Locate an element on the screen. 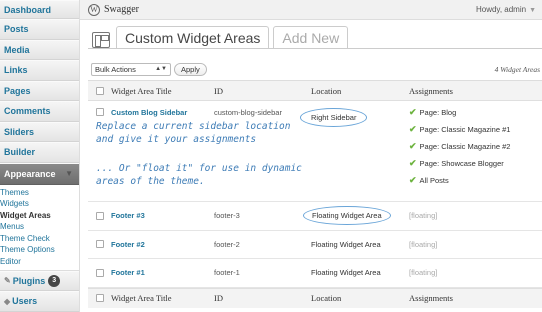 This screenshot has height=312, width=542. widget-area-id: footer-2 is located at coordinates (227, 244).